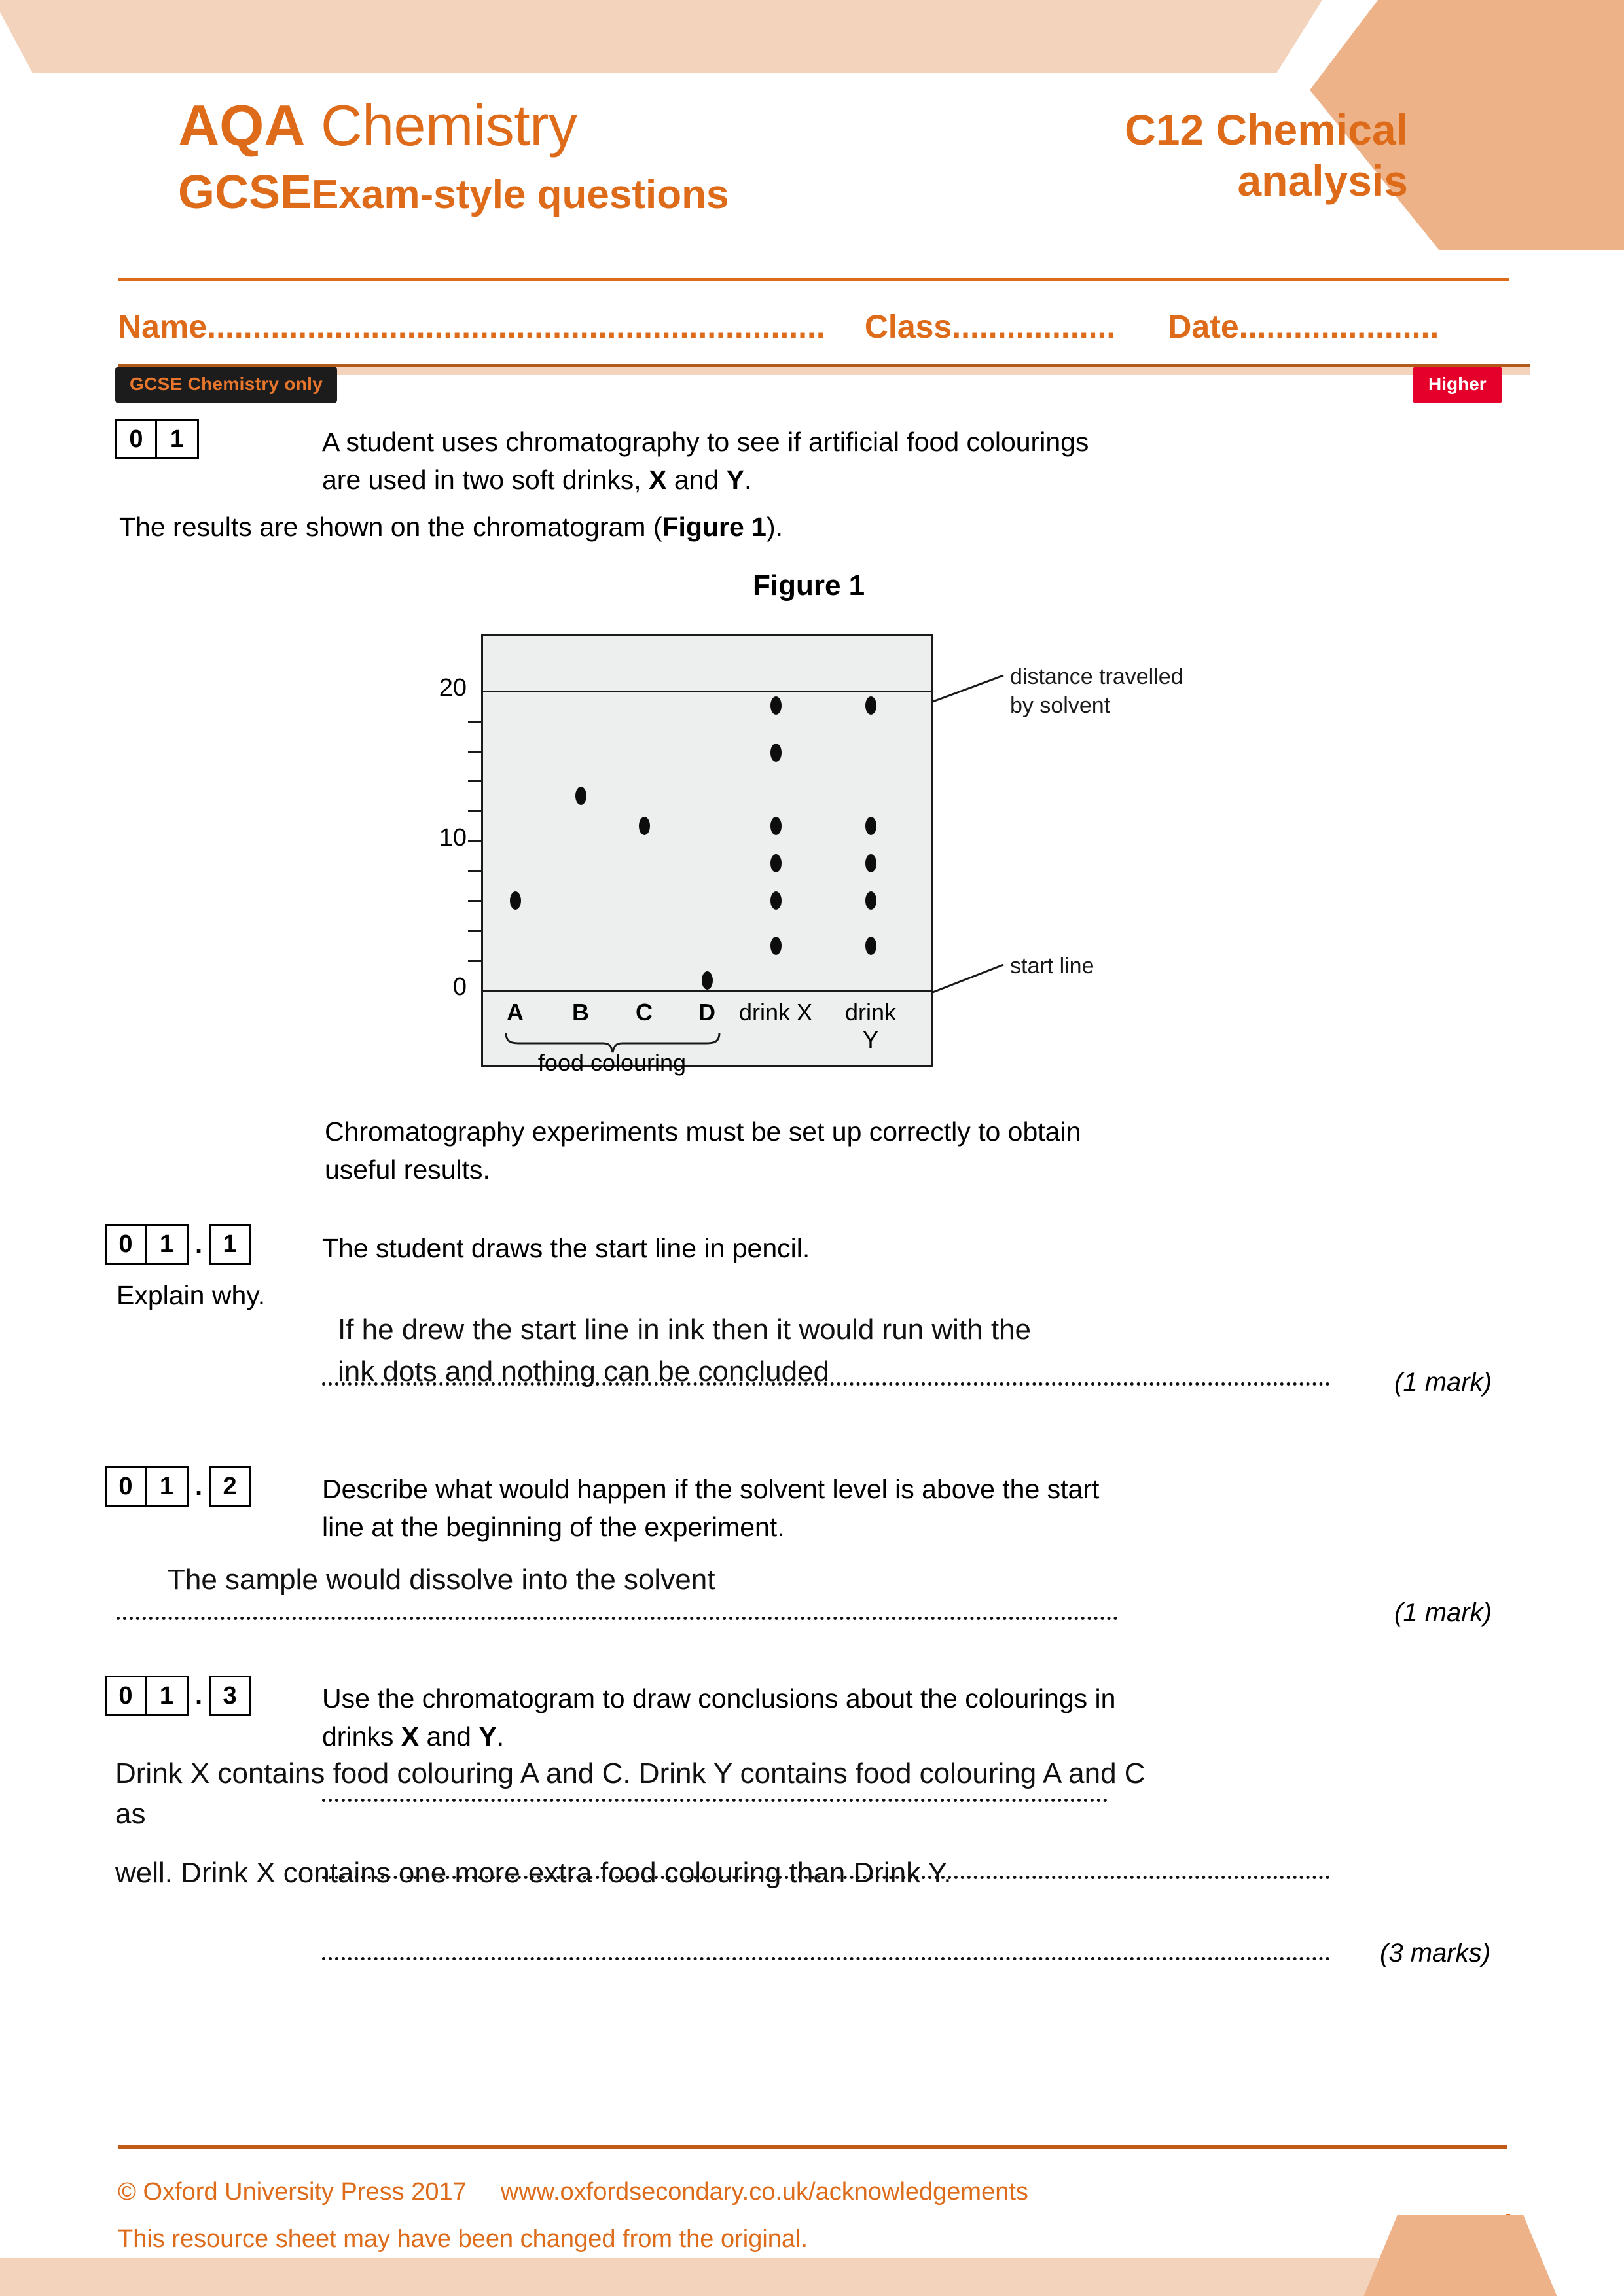  Describe the element at coordinates (178, 439) in the screenshot. I see `question-digit-1: 1` at that location.